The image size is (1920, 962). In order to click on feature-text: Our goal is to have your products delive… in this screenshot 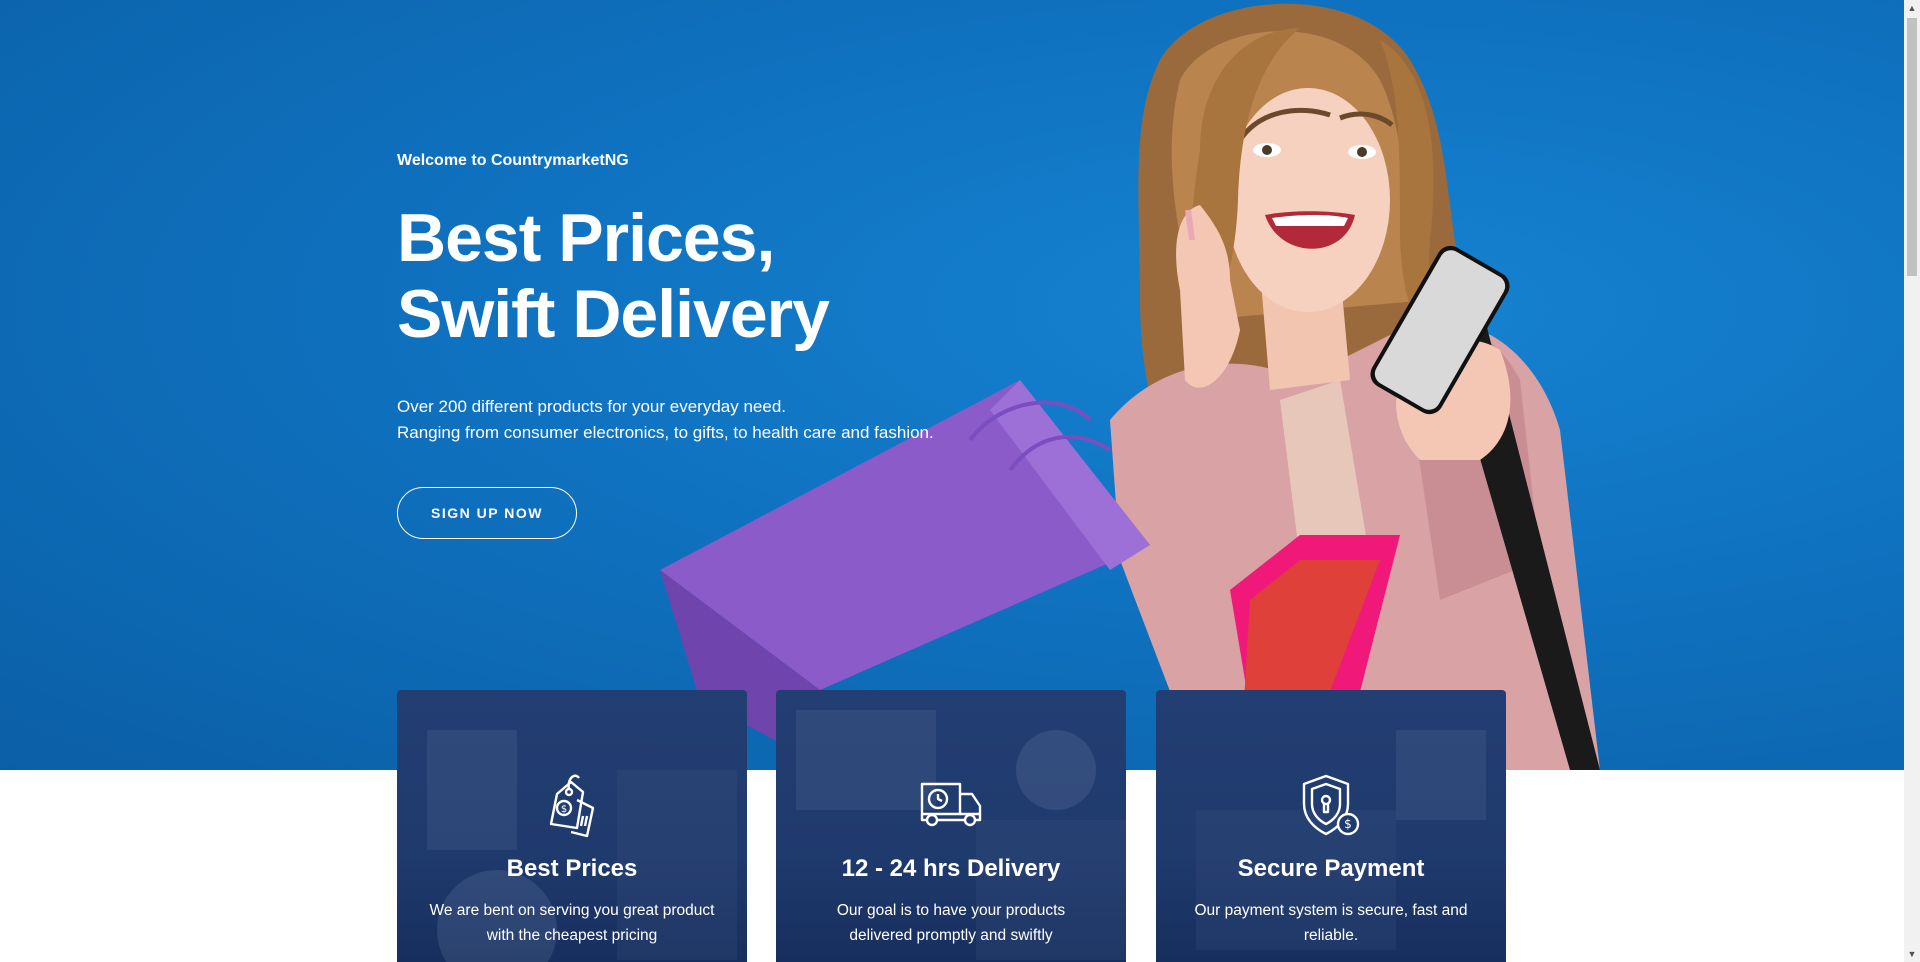, I will do `click(951, 923)`.